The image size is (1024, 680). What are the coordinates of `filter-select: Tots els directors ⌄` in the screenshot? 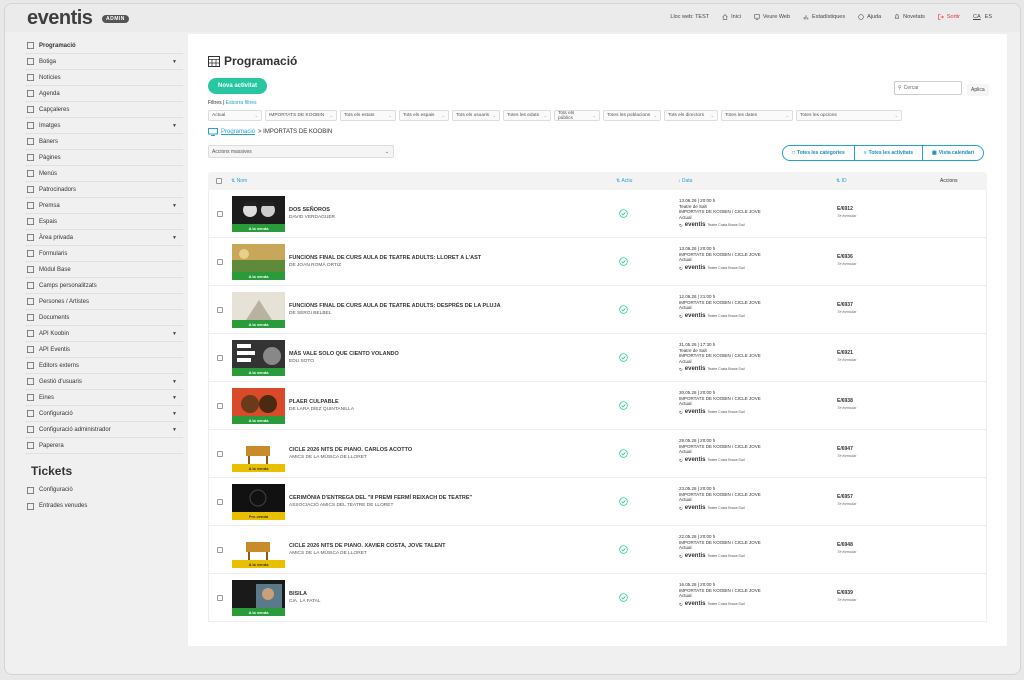 It's located at (691, 115).